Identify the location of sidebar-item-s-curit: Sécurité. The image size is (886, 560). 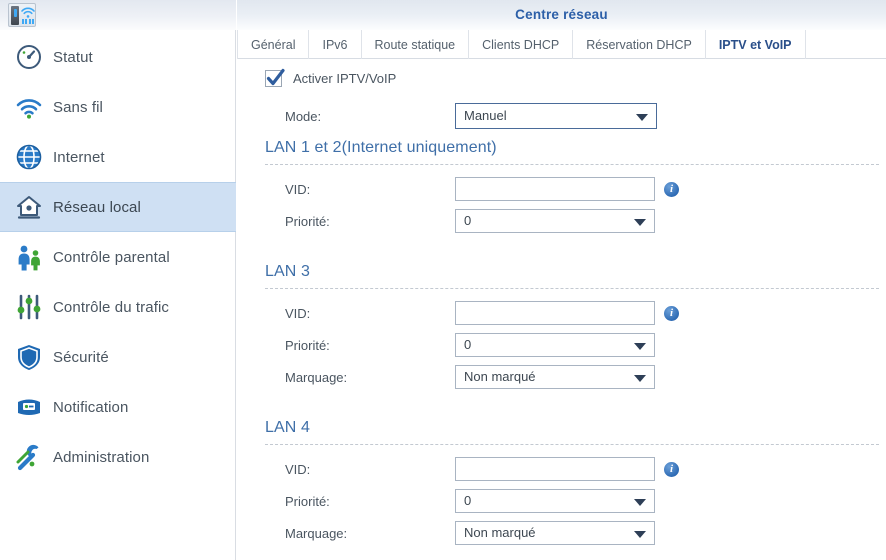
(118, 357).